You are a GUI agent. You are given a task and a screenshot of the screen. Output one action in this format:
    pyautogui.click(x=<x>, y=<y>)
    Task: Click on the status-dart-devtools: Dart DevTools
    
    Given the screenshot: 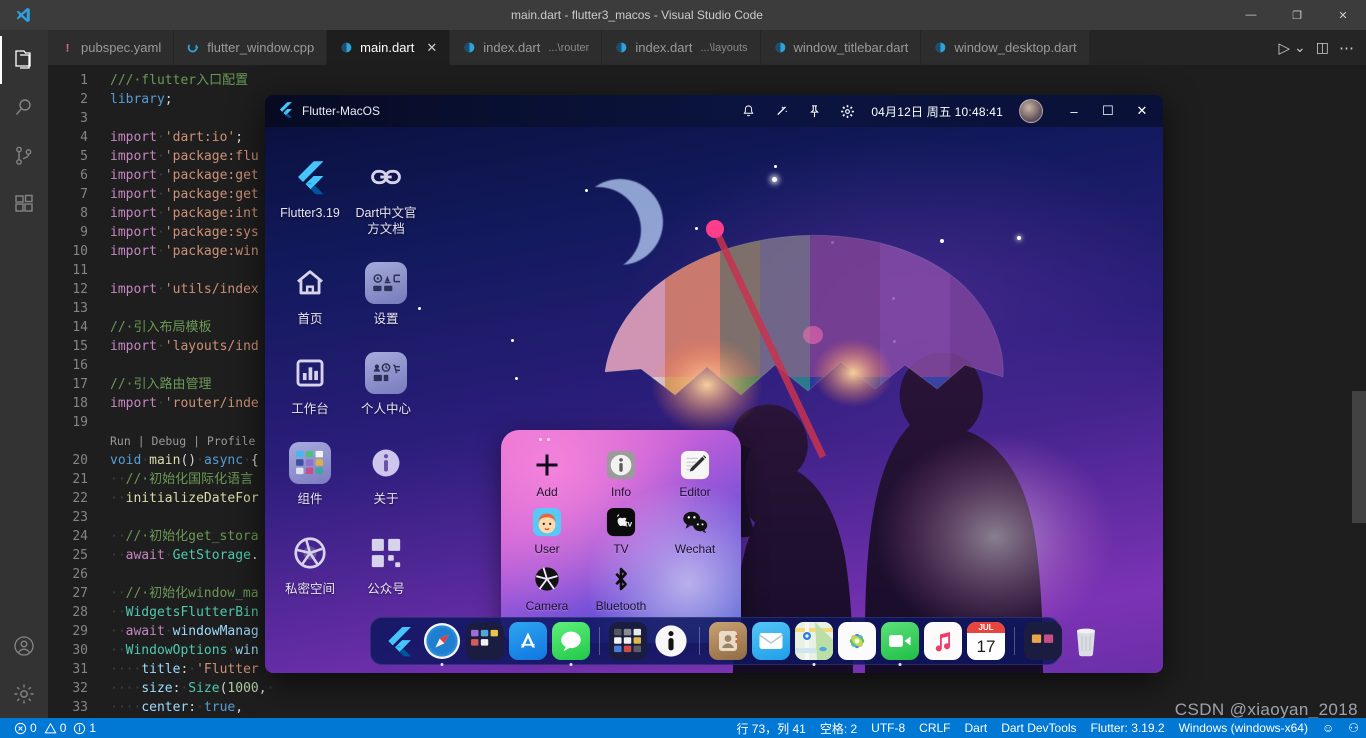 What is the action you would take?
    pyautogui.click(x=1038, y=728)
    